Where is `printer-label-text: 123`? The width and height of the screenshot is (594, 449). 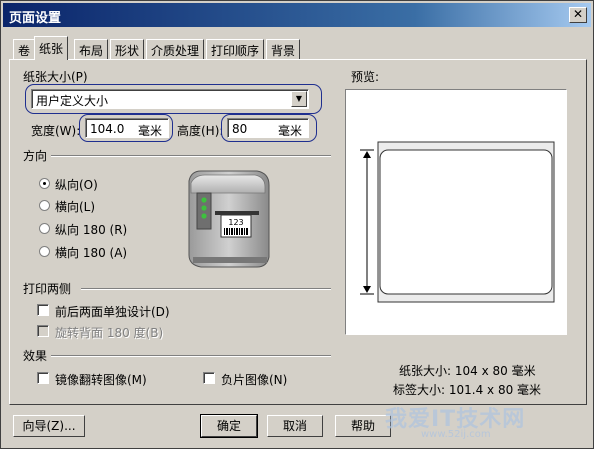
printer-label-text: 123 is located at coordinates (235, 222).